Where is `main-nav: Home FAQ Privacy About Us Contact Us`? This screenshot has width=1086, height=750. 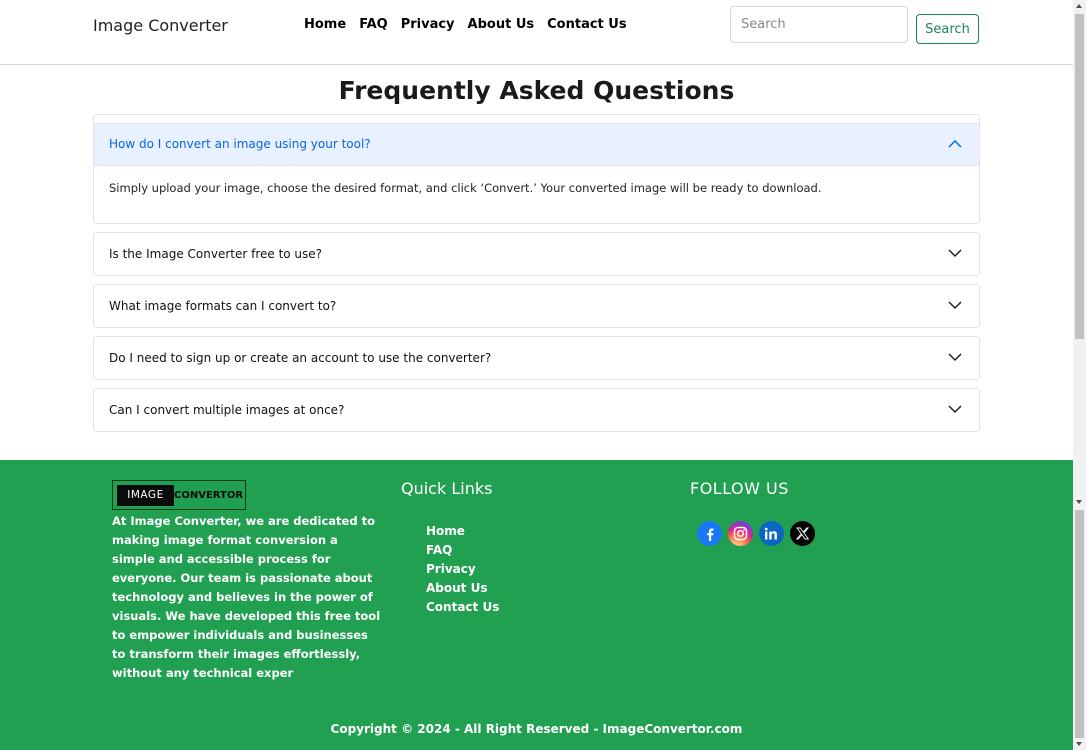
main-nav: Home FAQ Privacy About Us Contact Us is located at coordinates (465, 24).